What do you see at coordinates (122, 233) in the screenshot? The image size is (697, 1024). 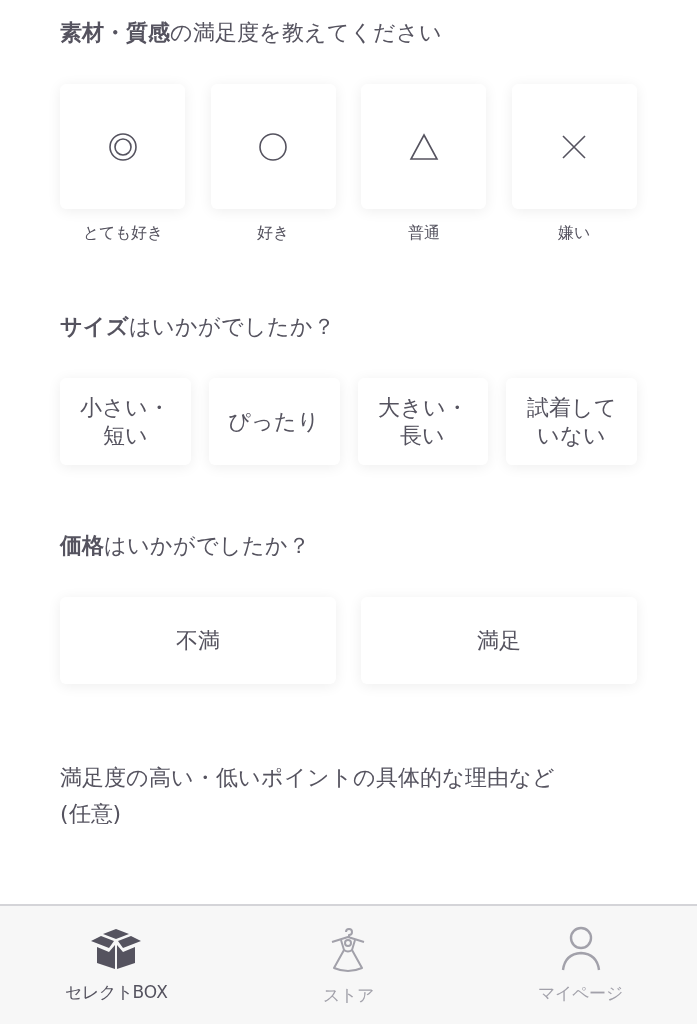 I see `rating-label: とても好き` at bounding box center [122, 233].